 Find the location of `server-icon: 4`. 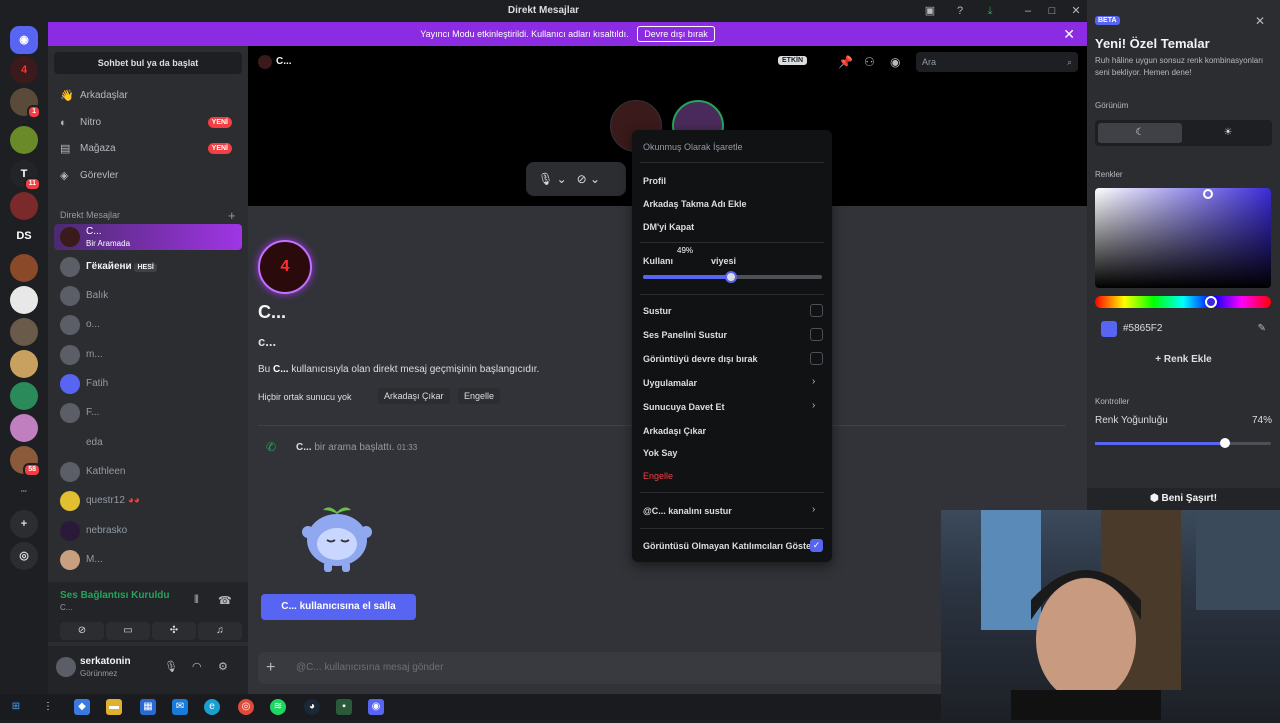

server-icon: 4 is located at coordinates (24, 70).